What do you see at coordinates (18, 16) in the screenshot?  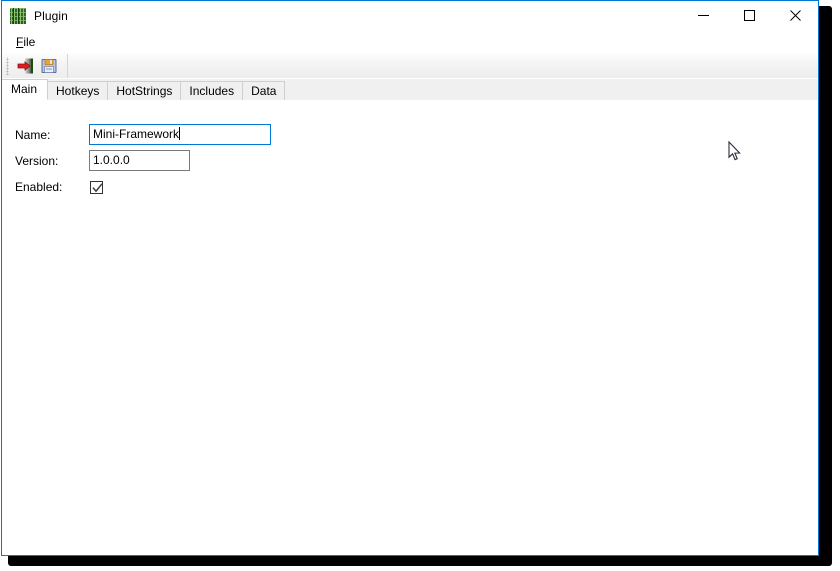 I see `plugin-app-icon` at bounding box center [18, 16].